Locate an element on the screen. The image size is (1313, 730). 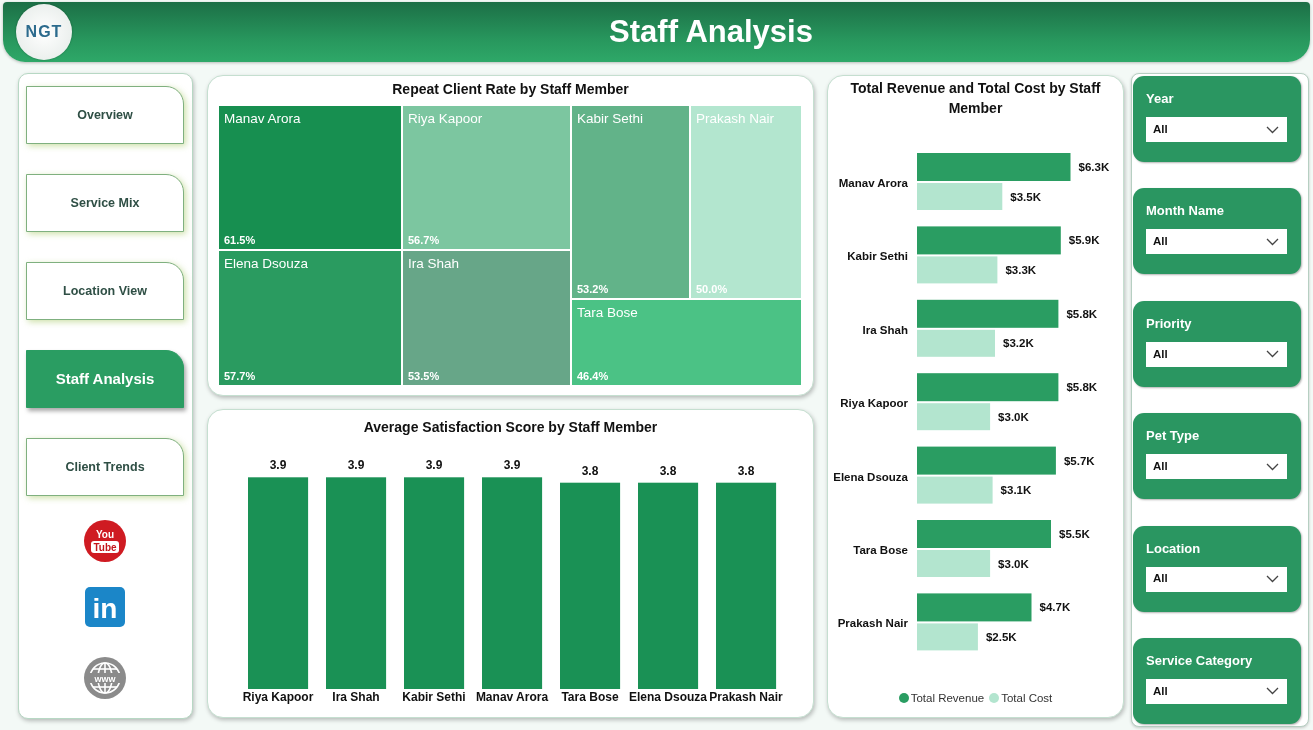
treemap-tile: Elena Dsouza 57.7% is located at coordinates (310, 318).